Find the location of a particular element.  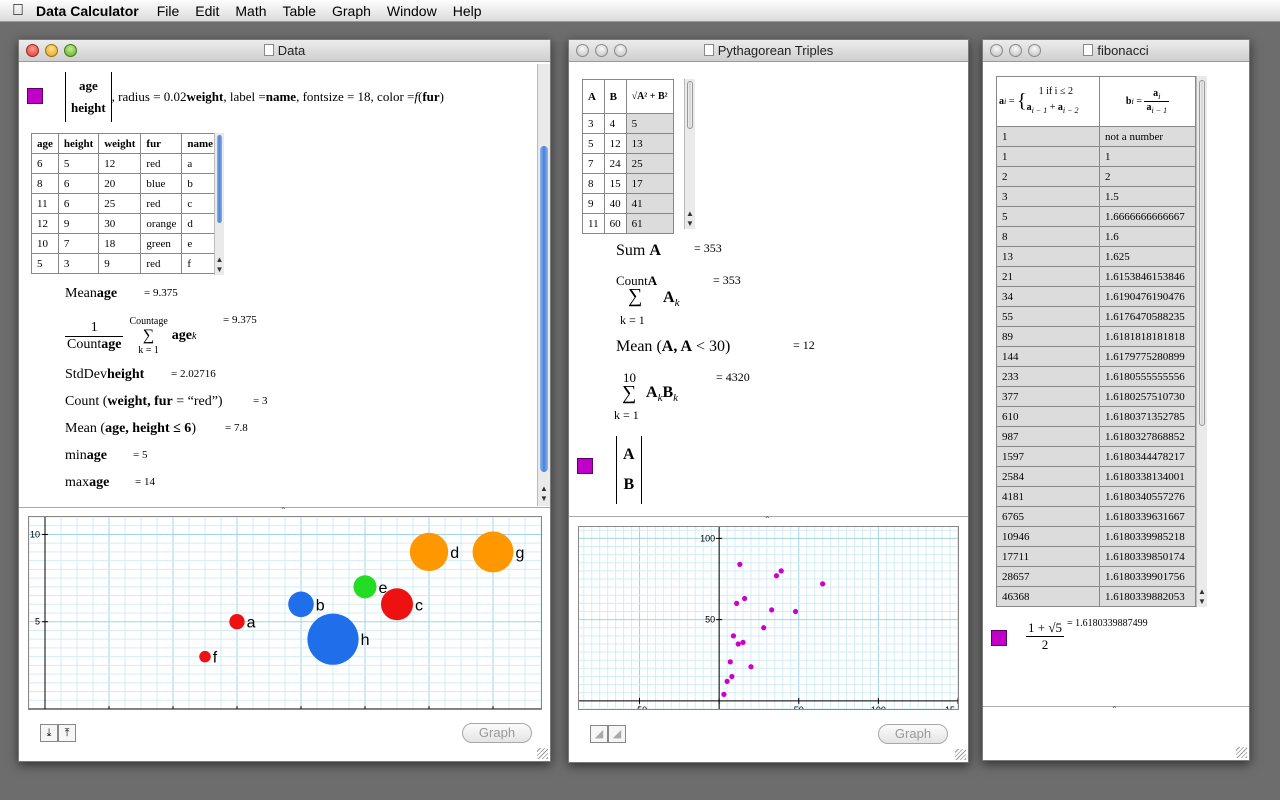

table-row: 28657 1.6180339901756 is located at coordinates (1096, 576).